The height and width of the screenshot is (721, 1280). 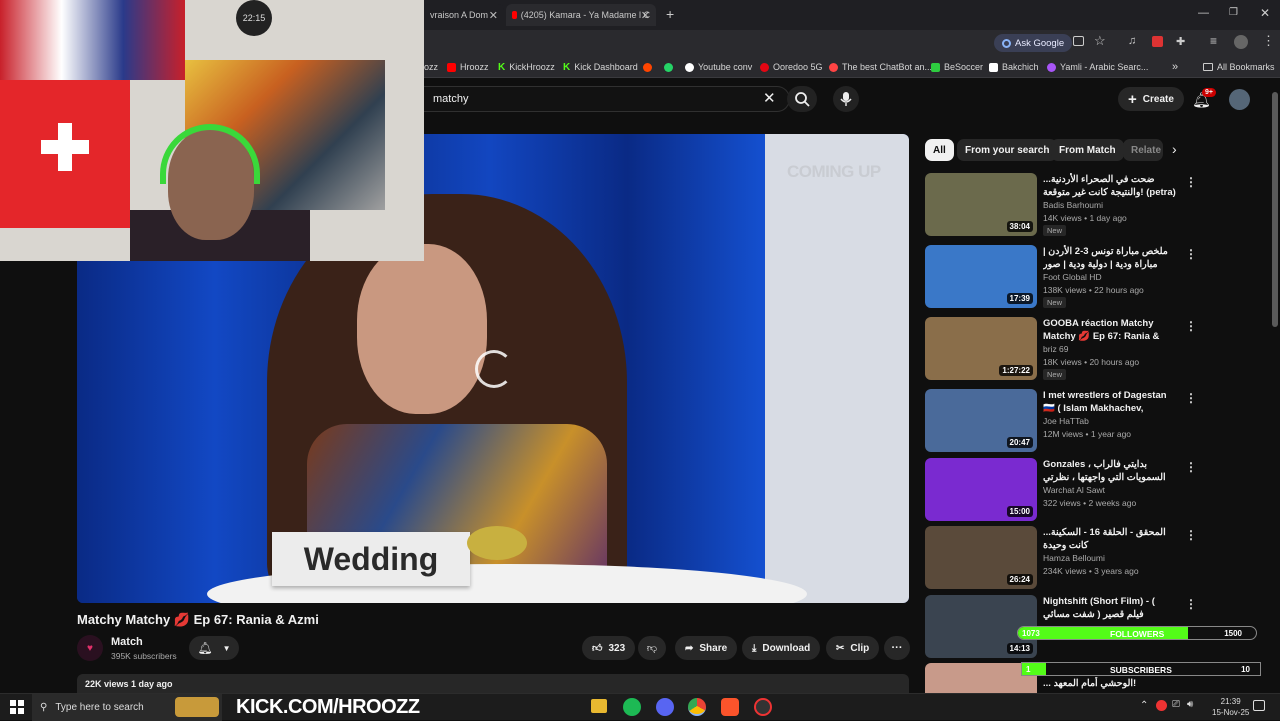 What do you see at coordinates (791, 67) in the screenshot?
I see `bookmark-item: Ooredoo 5G` at bounding box center [791, 67].